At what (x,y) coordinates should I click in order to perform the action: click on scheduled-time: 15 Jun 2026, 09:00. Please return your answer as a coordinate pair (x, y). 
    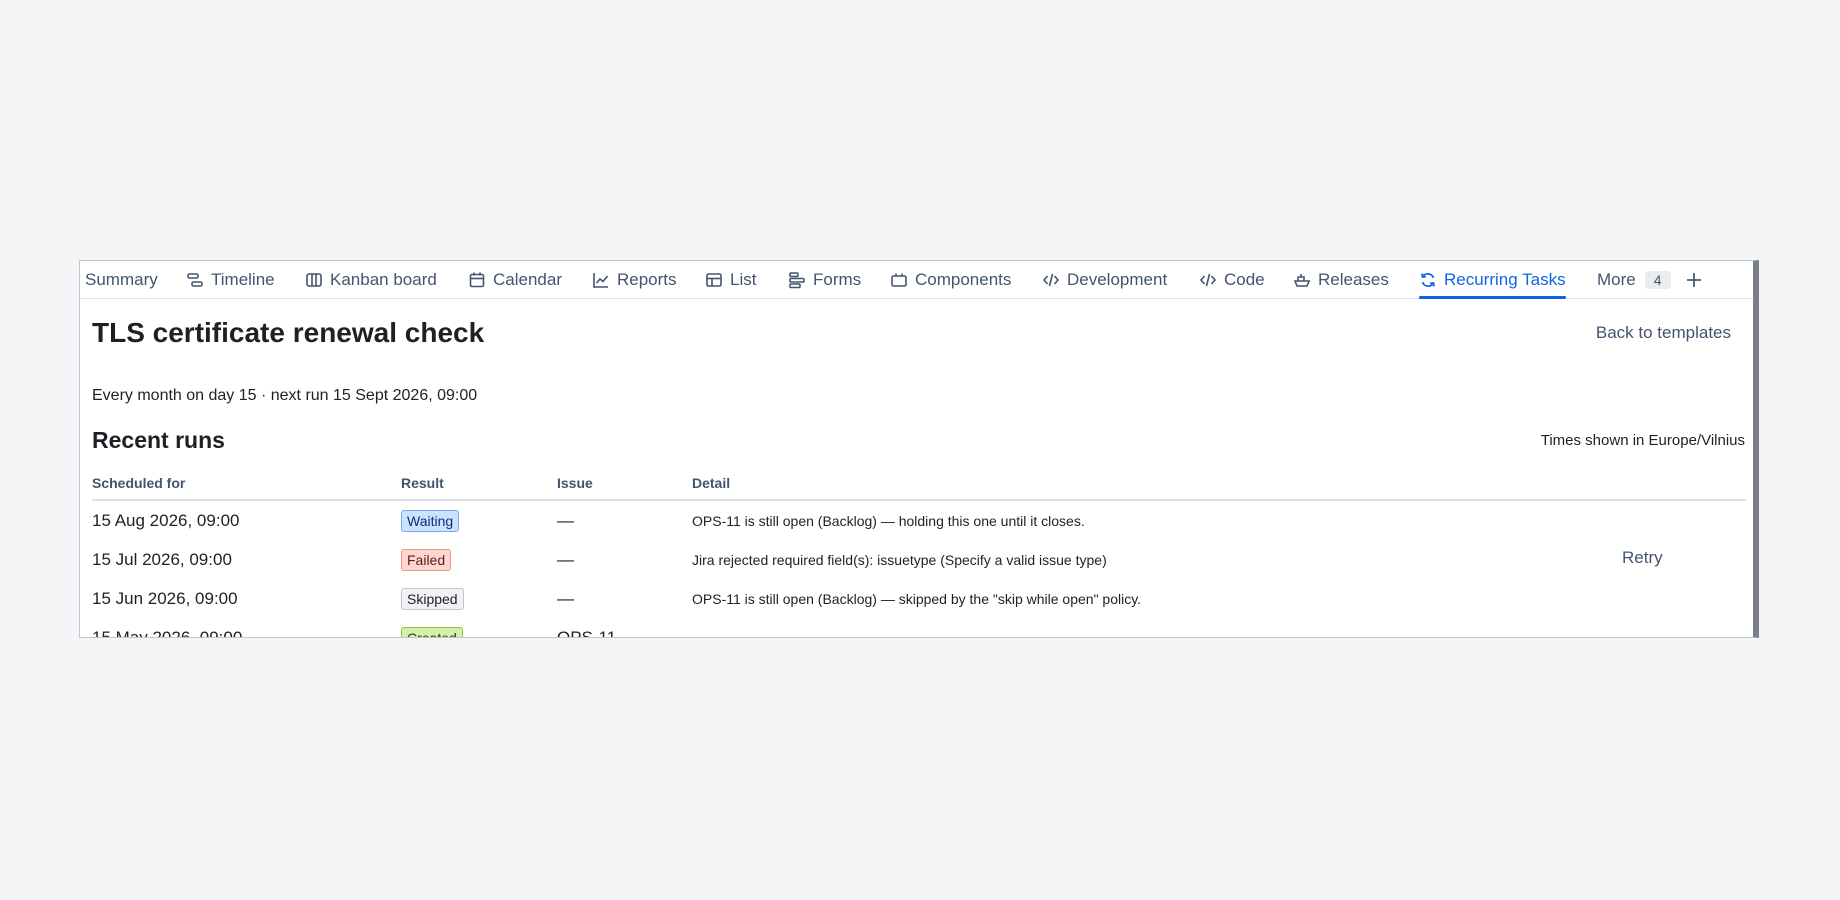
    Looking at the image, I should click on (165, 598).